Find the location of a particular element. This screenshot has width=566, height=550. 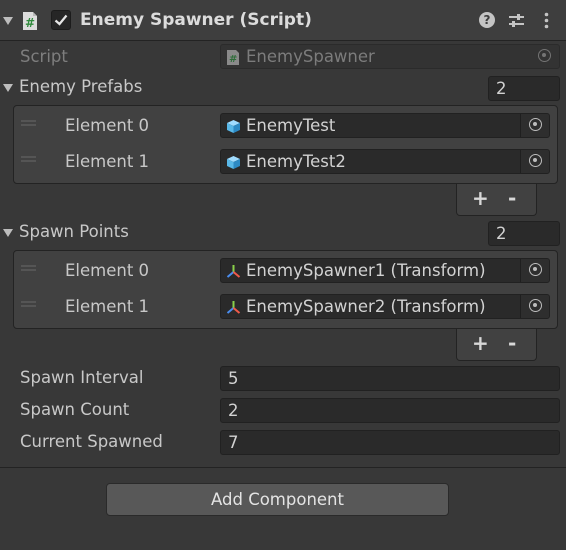

spawn-point-field-1: EnemySpawner2 (Transform) is located at coordinates (385, 306).